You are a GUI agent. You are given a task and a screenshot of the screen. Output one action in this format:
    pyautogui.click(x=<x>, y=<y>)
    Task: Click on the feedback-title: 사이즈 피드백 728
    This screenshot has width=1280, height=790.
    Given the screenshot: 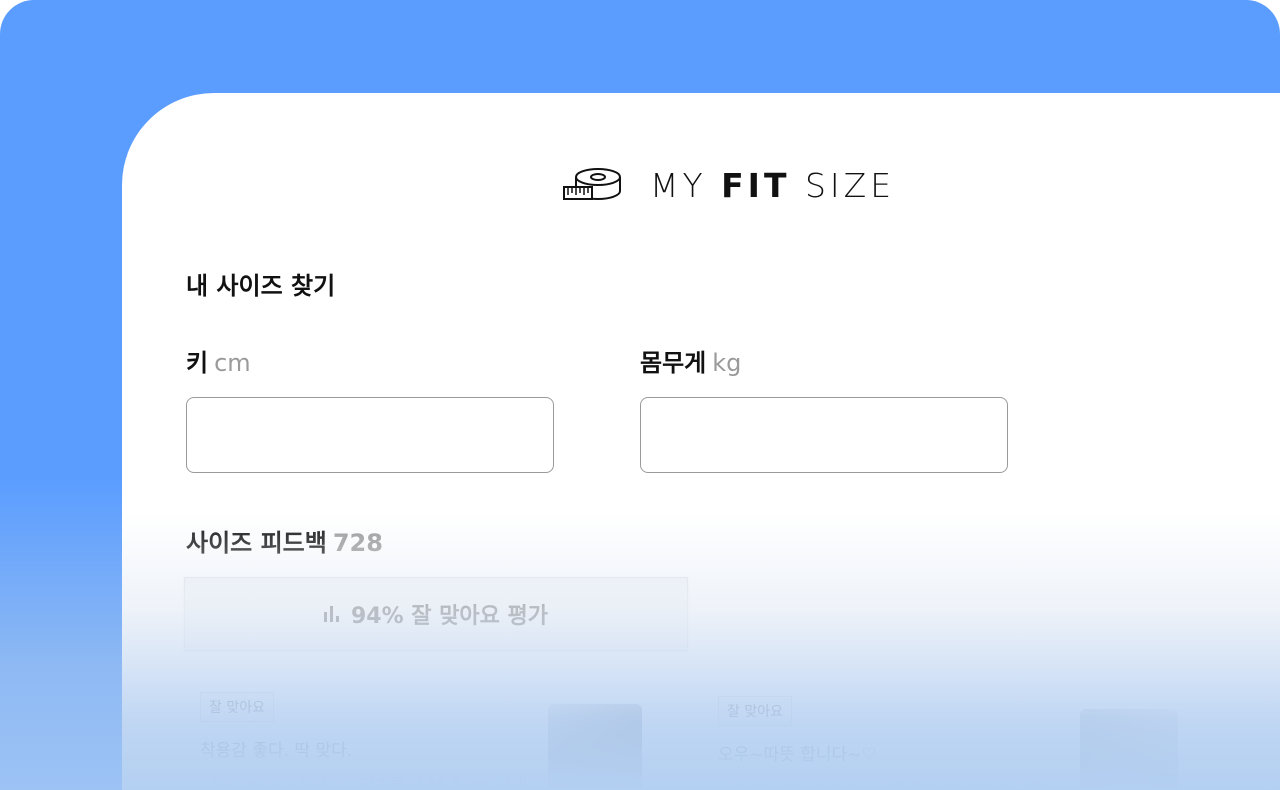 What is the action you would take?
    pyautogui.click(x=284, y=543)
    